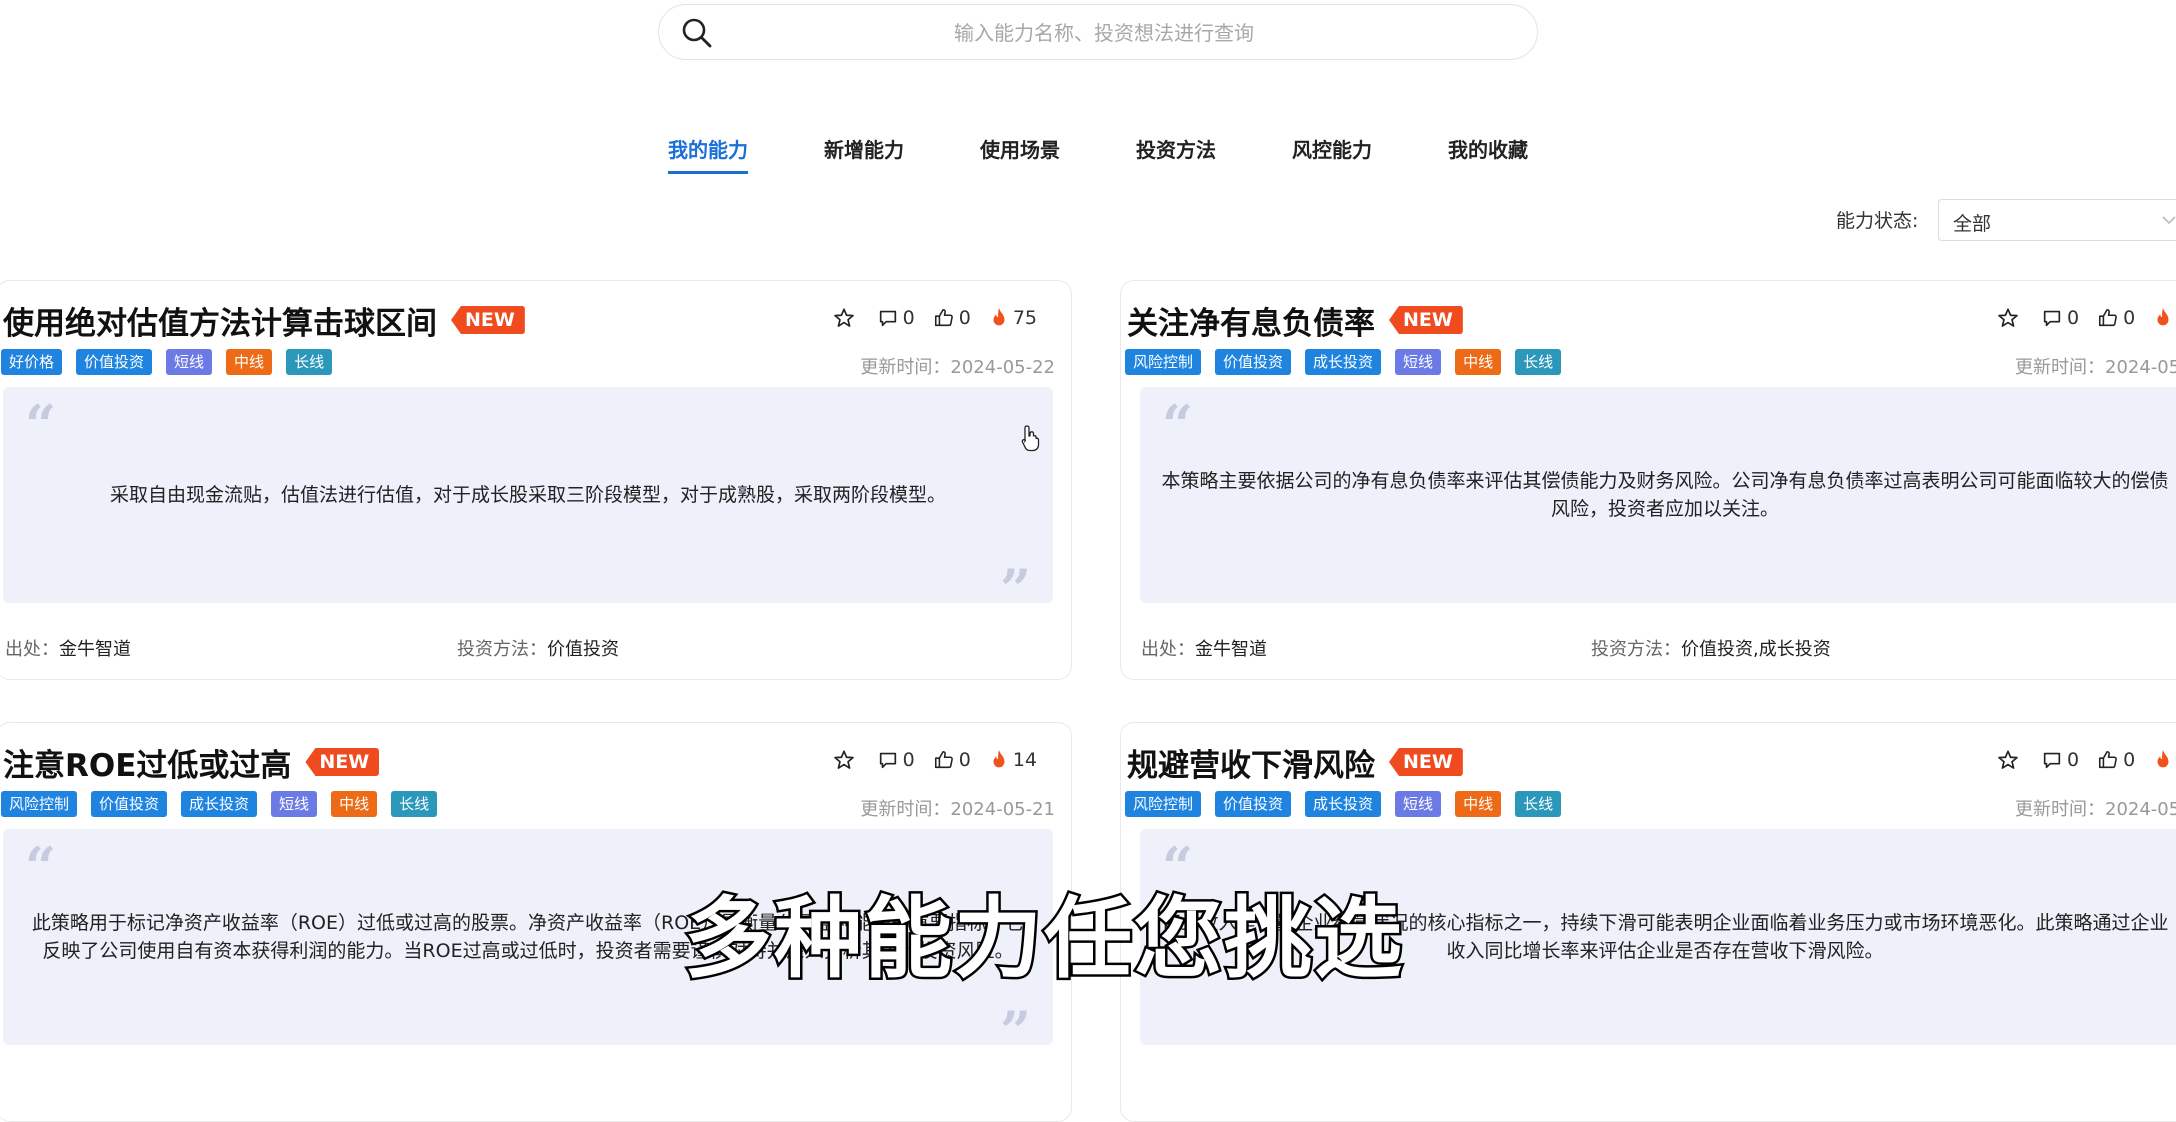  What do you see at coordinates (1088, 154) in the screenshot?
I see `category-tabs: 我的能力 新增能力 使用场景 投资方法 风控能力 我的收藏` at bounding box center [1088, 154].